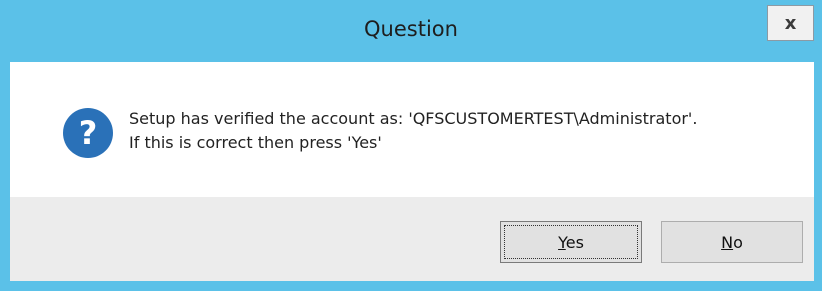 Image resolution: width=822 pixels, height=291 pixels. I want to click on question-glyph: ?, so click(88, 133).